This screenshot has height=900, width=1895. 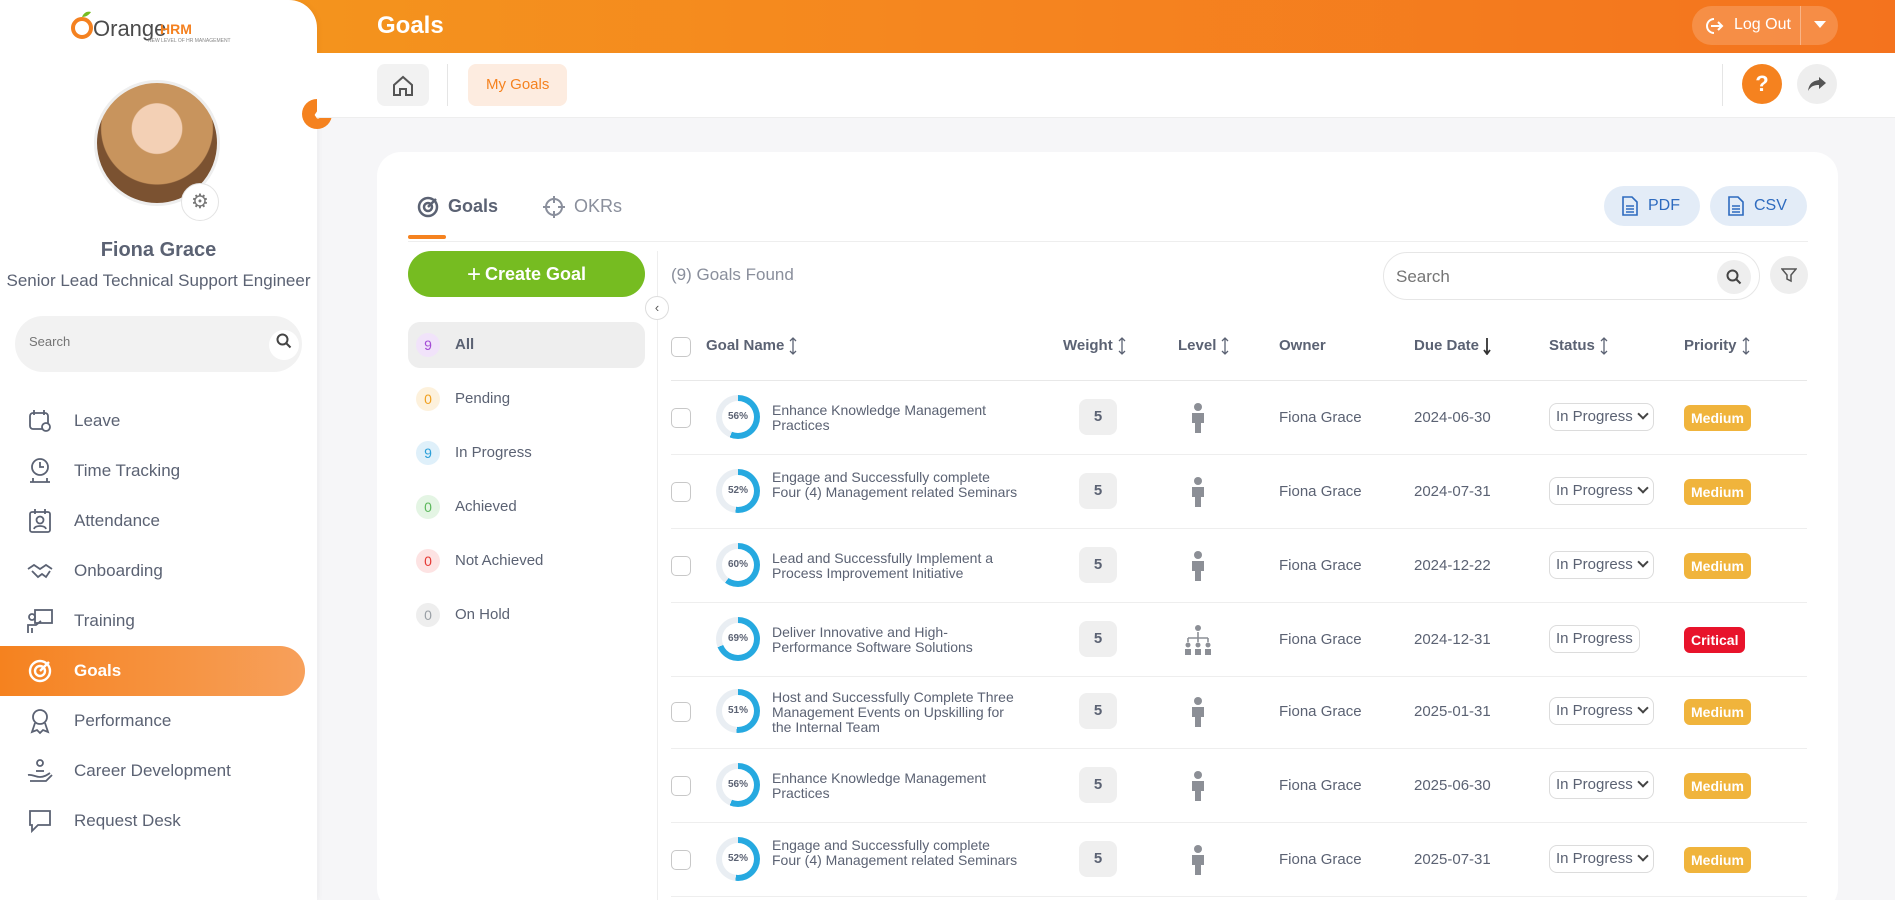 What do you see at coordinates (118, 570) in the screenshot?
I see `sidebar-item-label: Onboarding` at bounding box center [118, 570].